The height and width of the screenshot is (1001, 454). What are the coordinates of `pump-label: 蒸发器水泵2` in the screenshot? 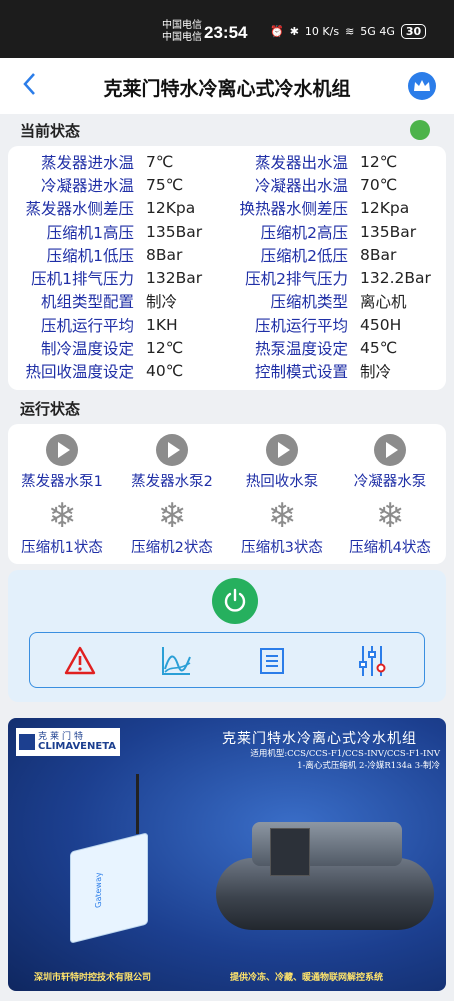 It's located at (172, 482).